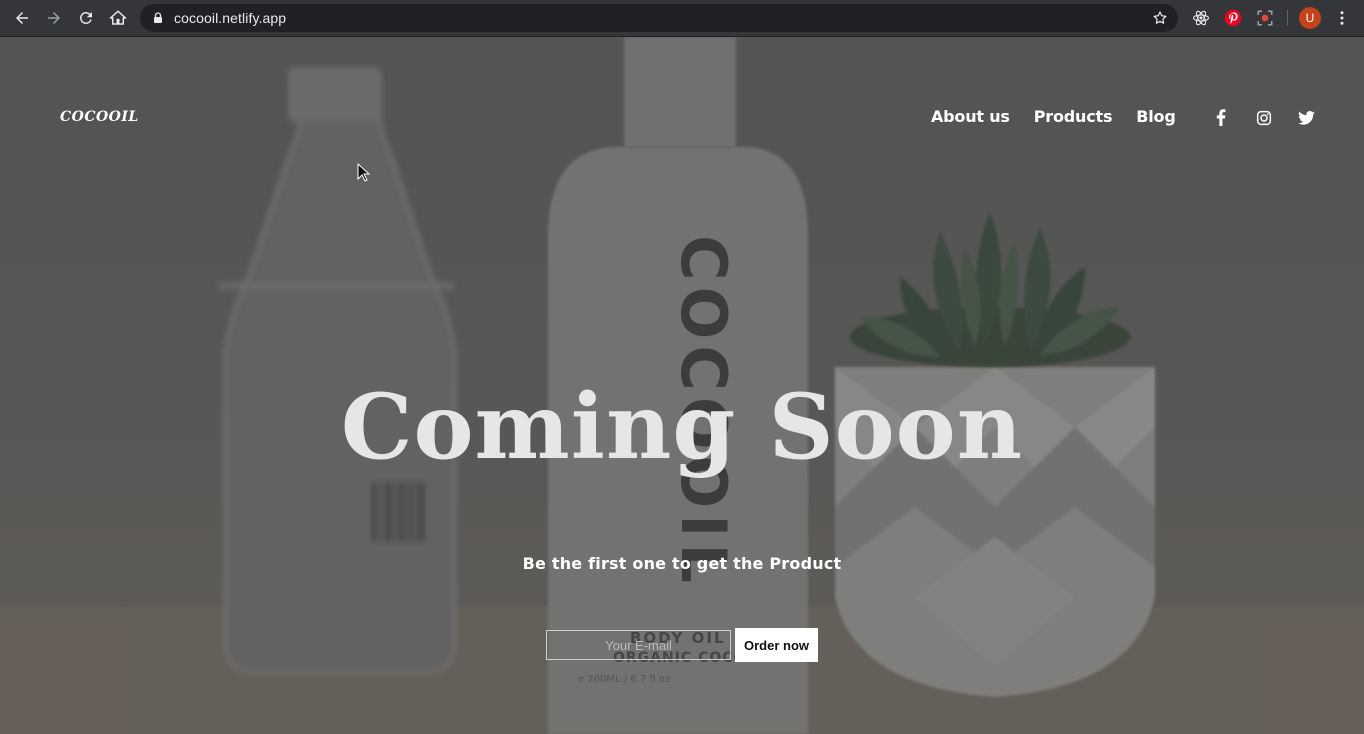 This screenshot has height=734, width=1364. What do you see at coordinates (682, 427) in the screenshot?
I see `page-title: Coming Soon` at bounding box center [682, 427].